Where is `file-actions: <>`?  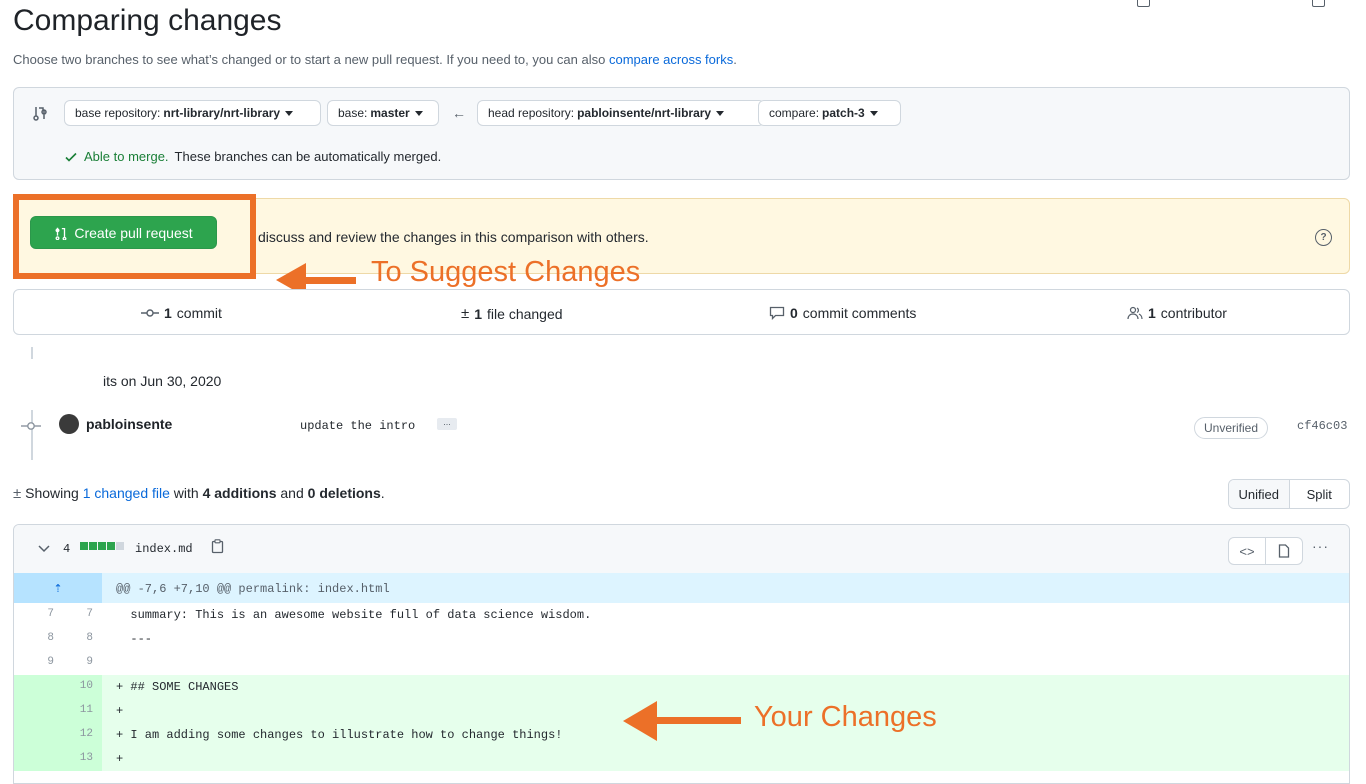 file-actions: <> is located at coordinates (1265, 551).